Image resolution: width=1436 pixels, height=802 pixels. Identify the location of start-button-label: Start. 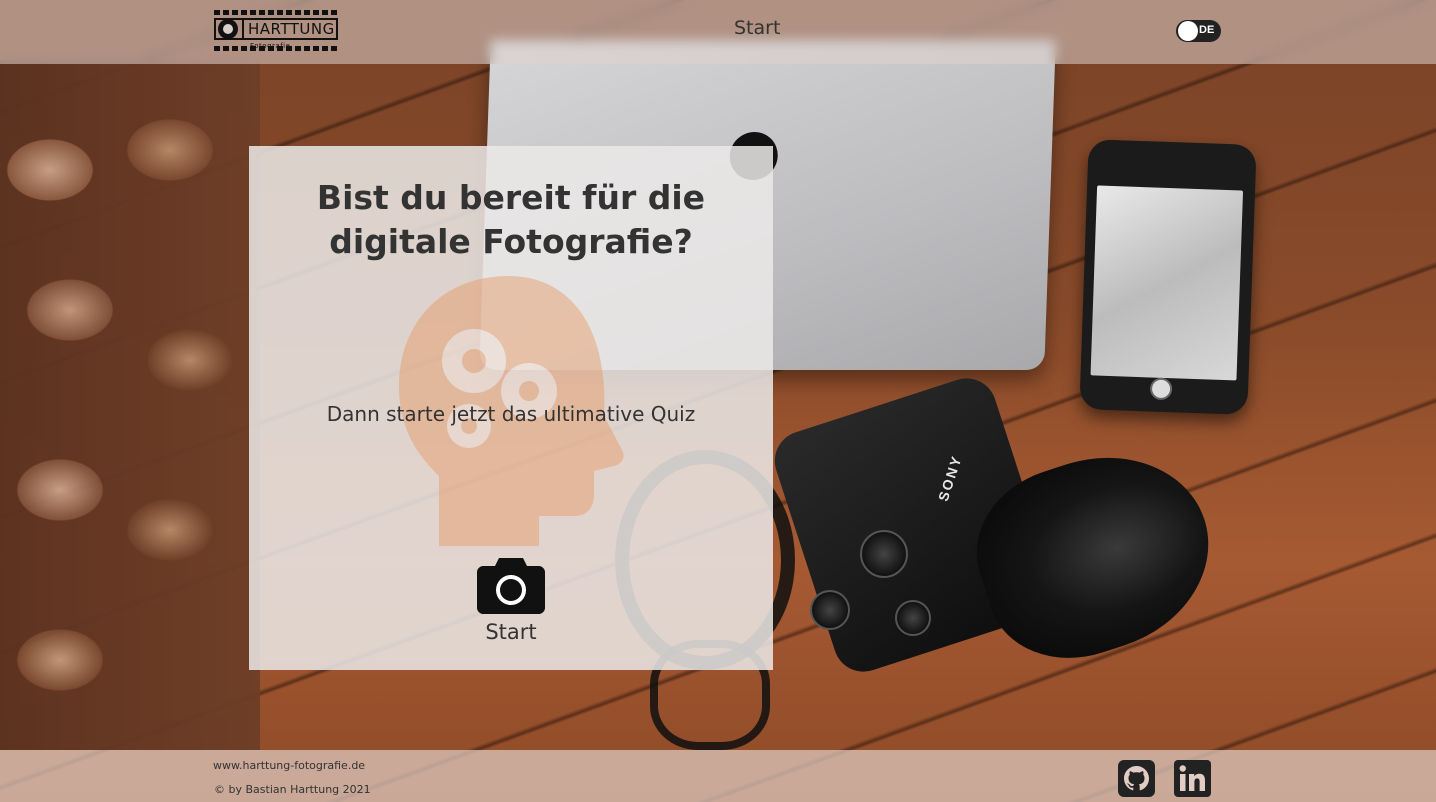
(511, 632).